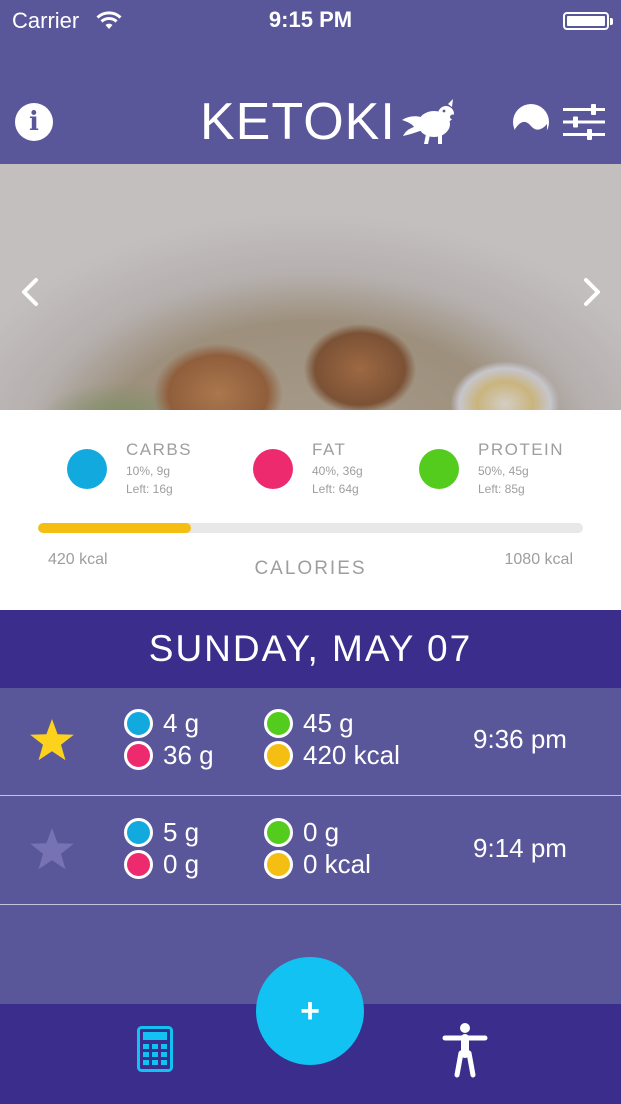  Describe the element at coordinates (439, 469) in the screenshot. I see `protein-dot` at that location.